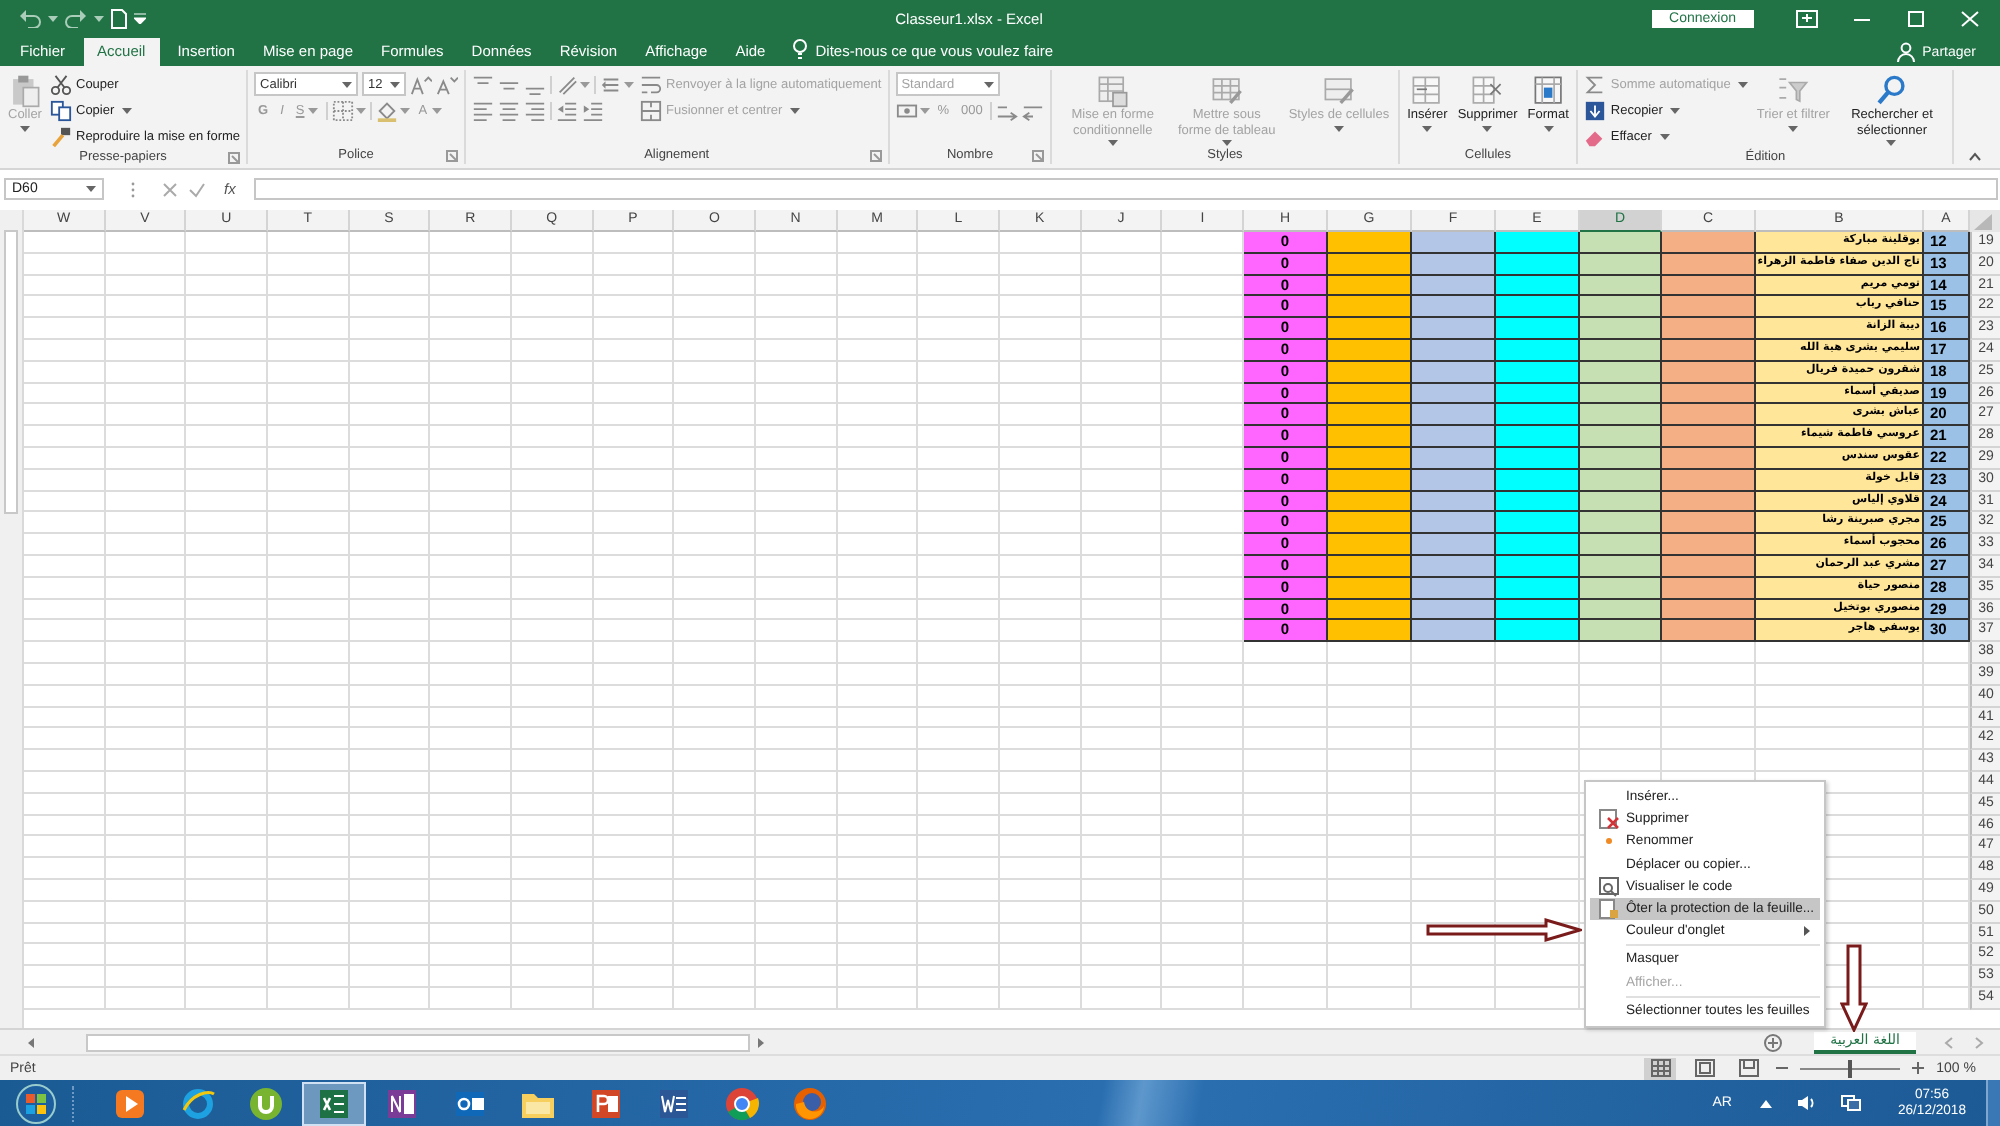  I want to click on align-center-icon, so click(509, 110).